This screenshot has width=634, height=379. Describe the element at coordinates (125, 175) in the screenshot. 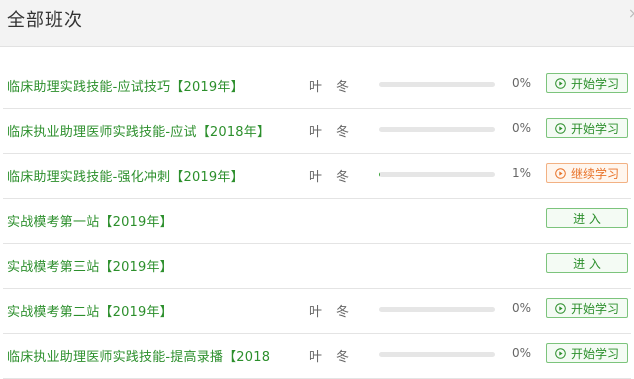

I see `class-title-link: 临床助理实践技能-强化冲刺【2019年】` at that location.